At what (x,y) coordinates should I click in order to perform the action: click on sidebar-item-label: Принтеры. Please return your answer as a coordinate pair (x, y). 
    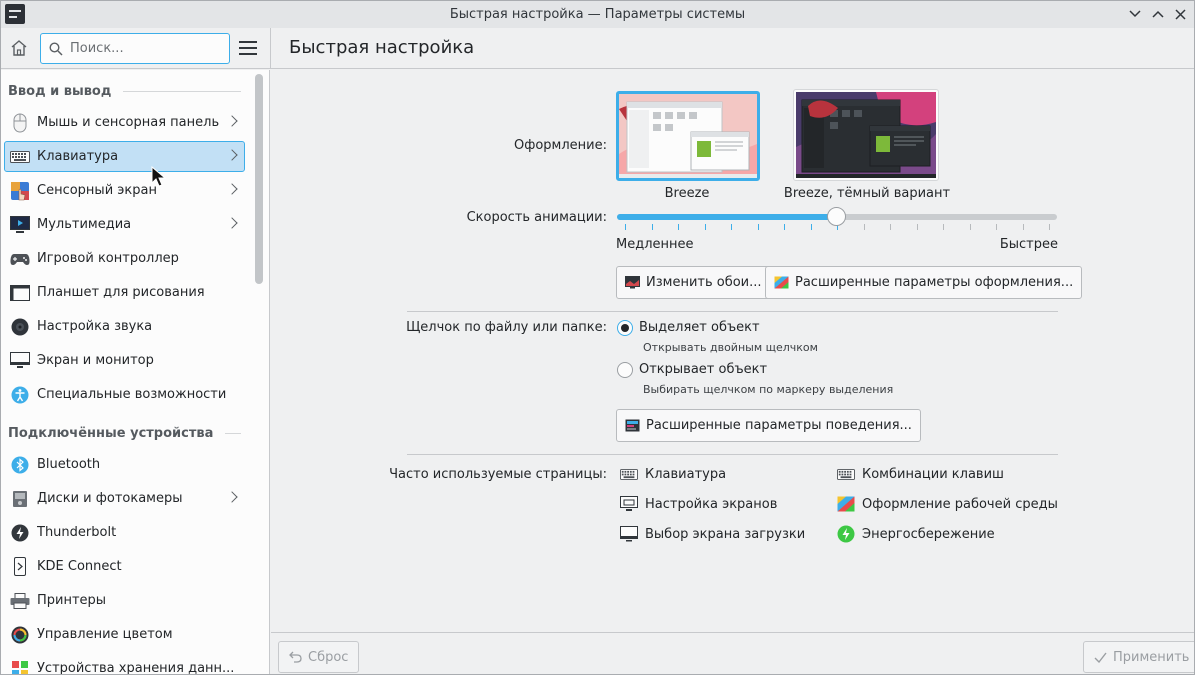
    Looking at the image, I should click on (72, 600).